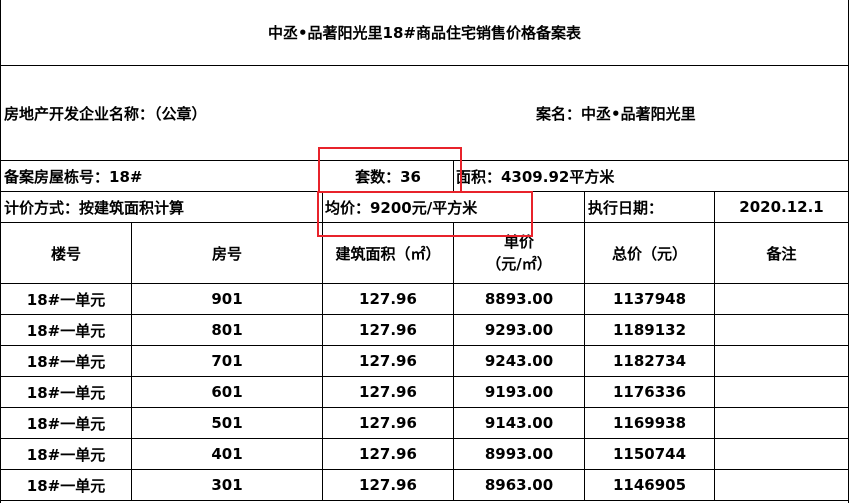  I want to click on row-unit-price-cell: 8893.00, so click(519, 299).